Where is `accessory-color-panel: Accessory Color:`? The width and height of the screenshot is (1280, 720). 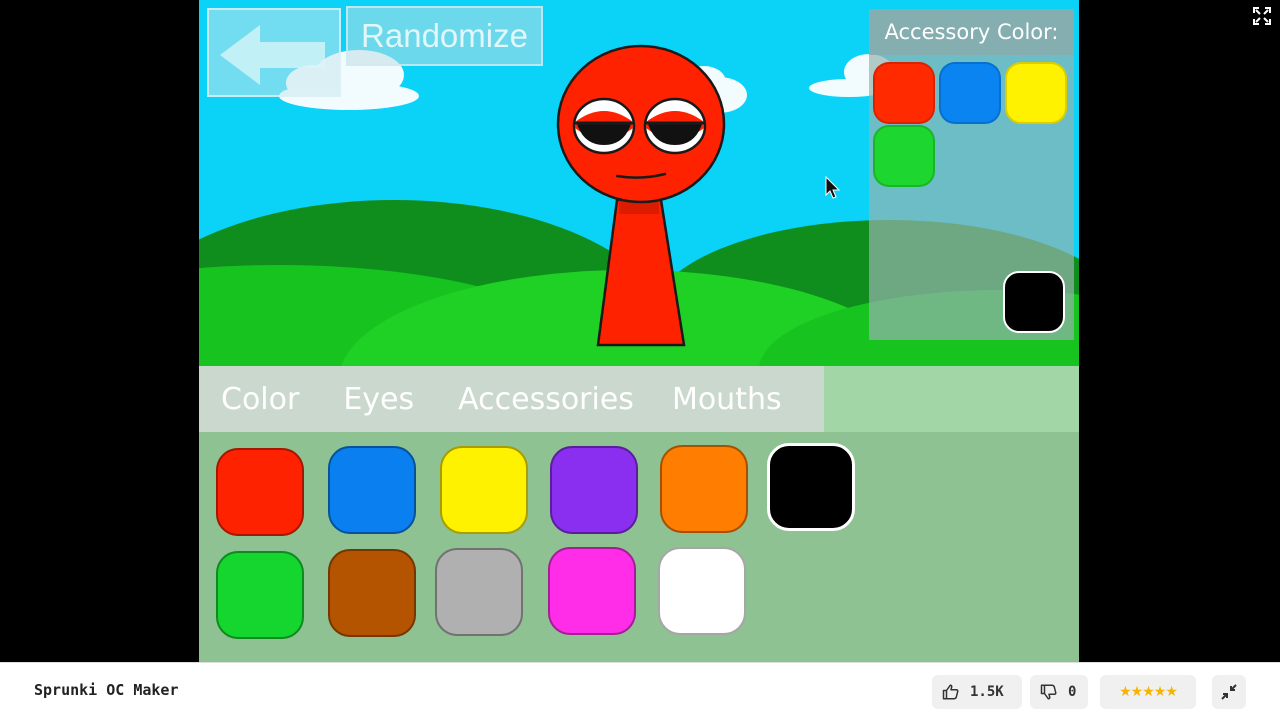 accessory-color-panel: Accessory Color: is located at coordinates (971, 174).